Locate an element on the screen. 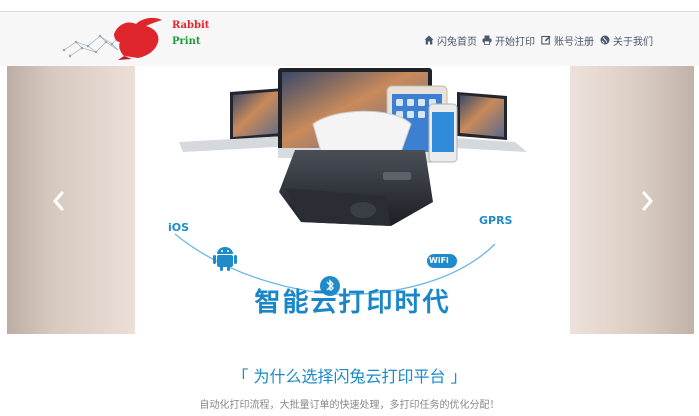 This screenshot has width=699, height=416. nav-home-label: 闪兔首页 is located at coordinates (457, 42).